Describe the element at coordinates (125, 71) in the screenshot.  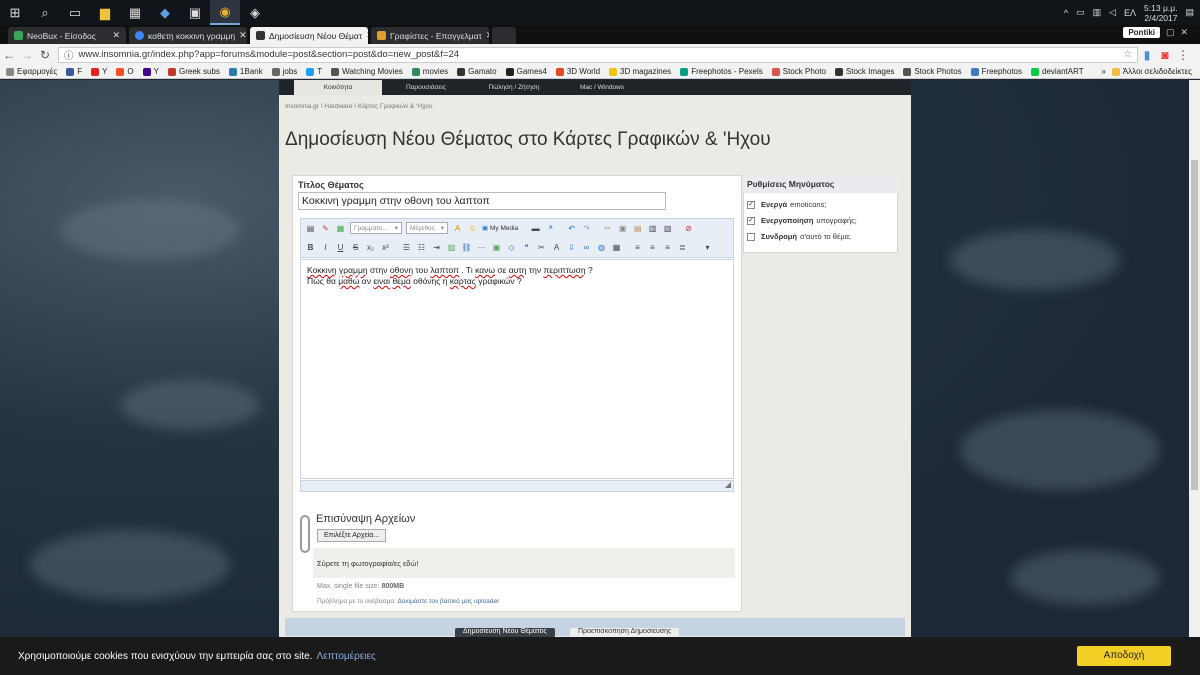
I see `bookmark-item: O` at that location.